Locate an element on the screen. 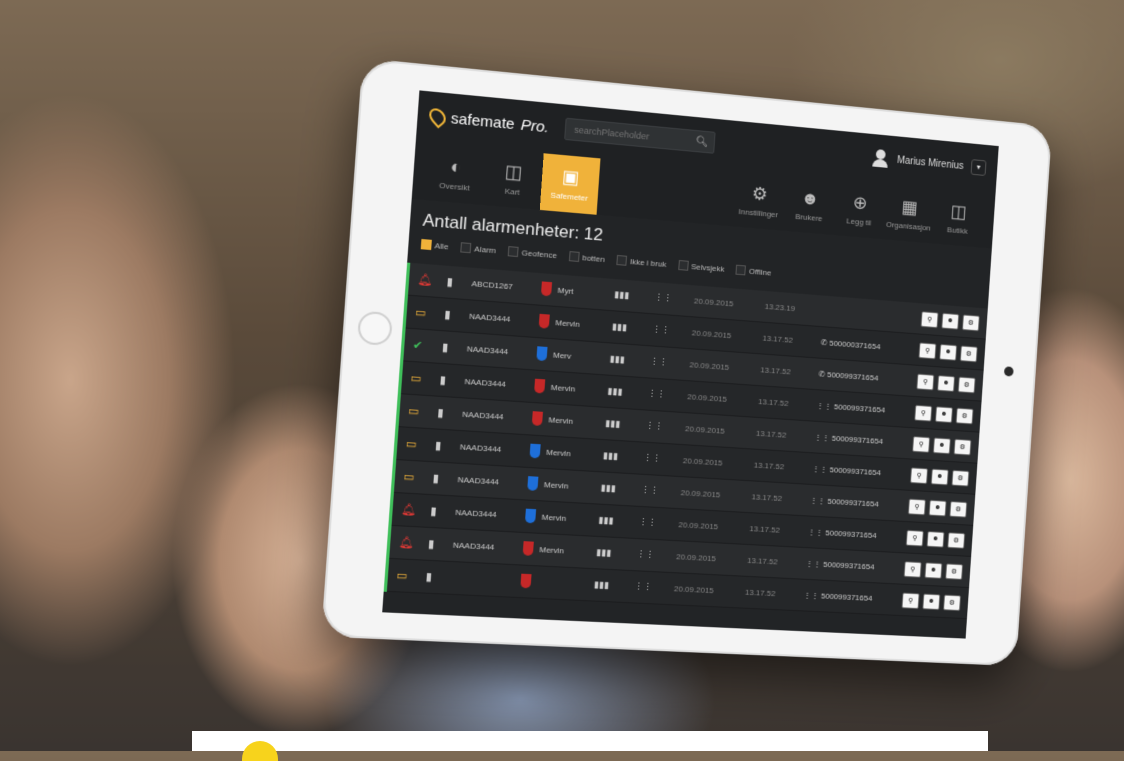 Image resolution: width=1124 pixels, height=761 pixels. nav-safemeter: ▣ Safemeter is located at coordinates (570, 184).